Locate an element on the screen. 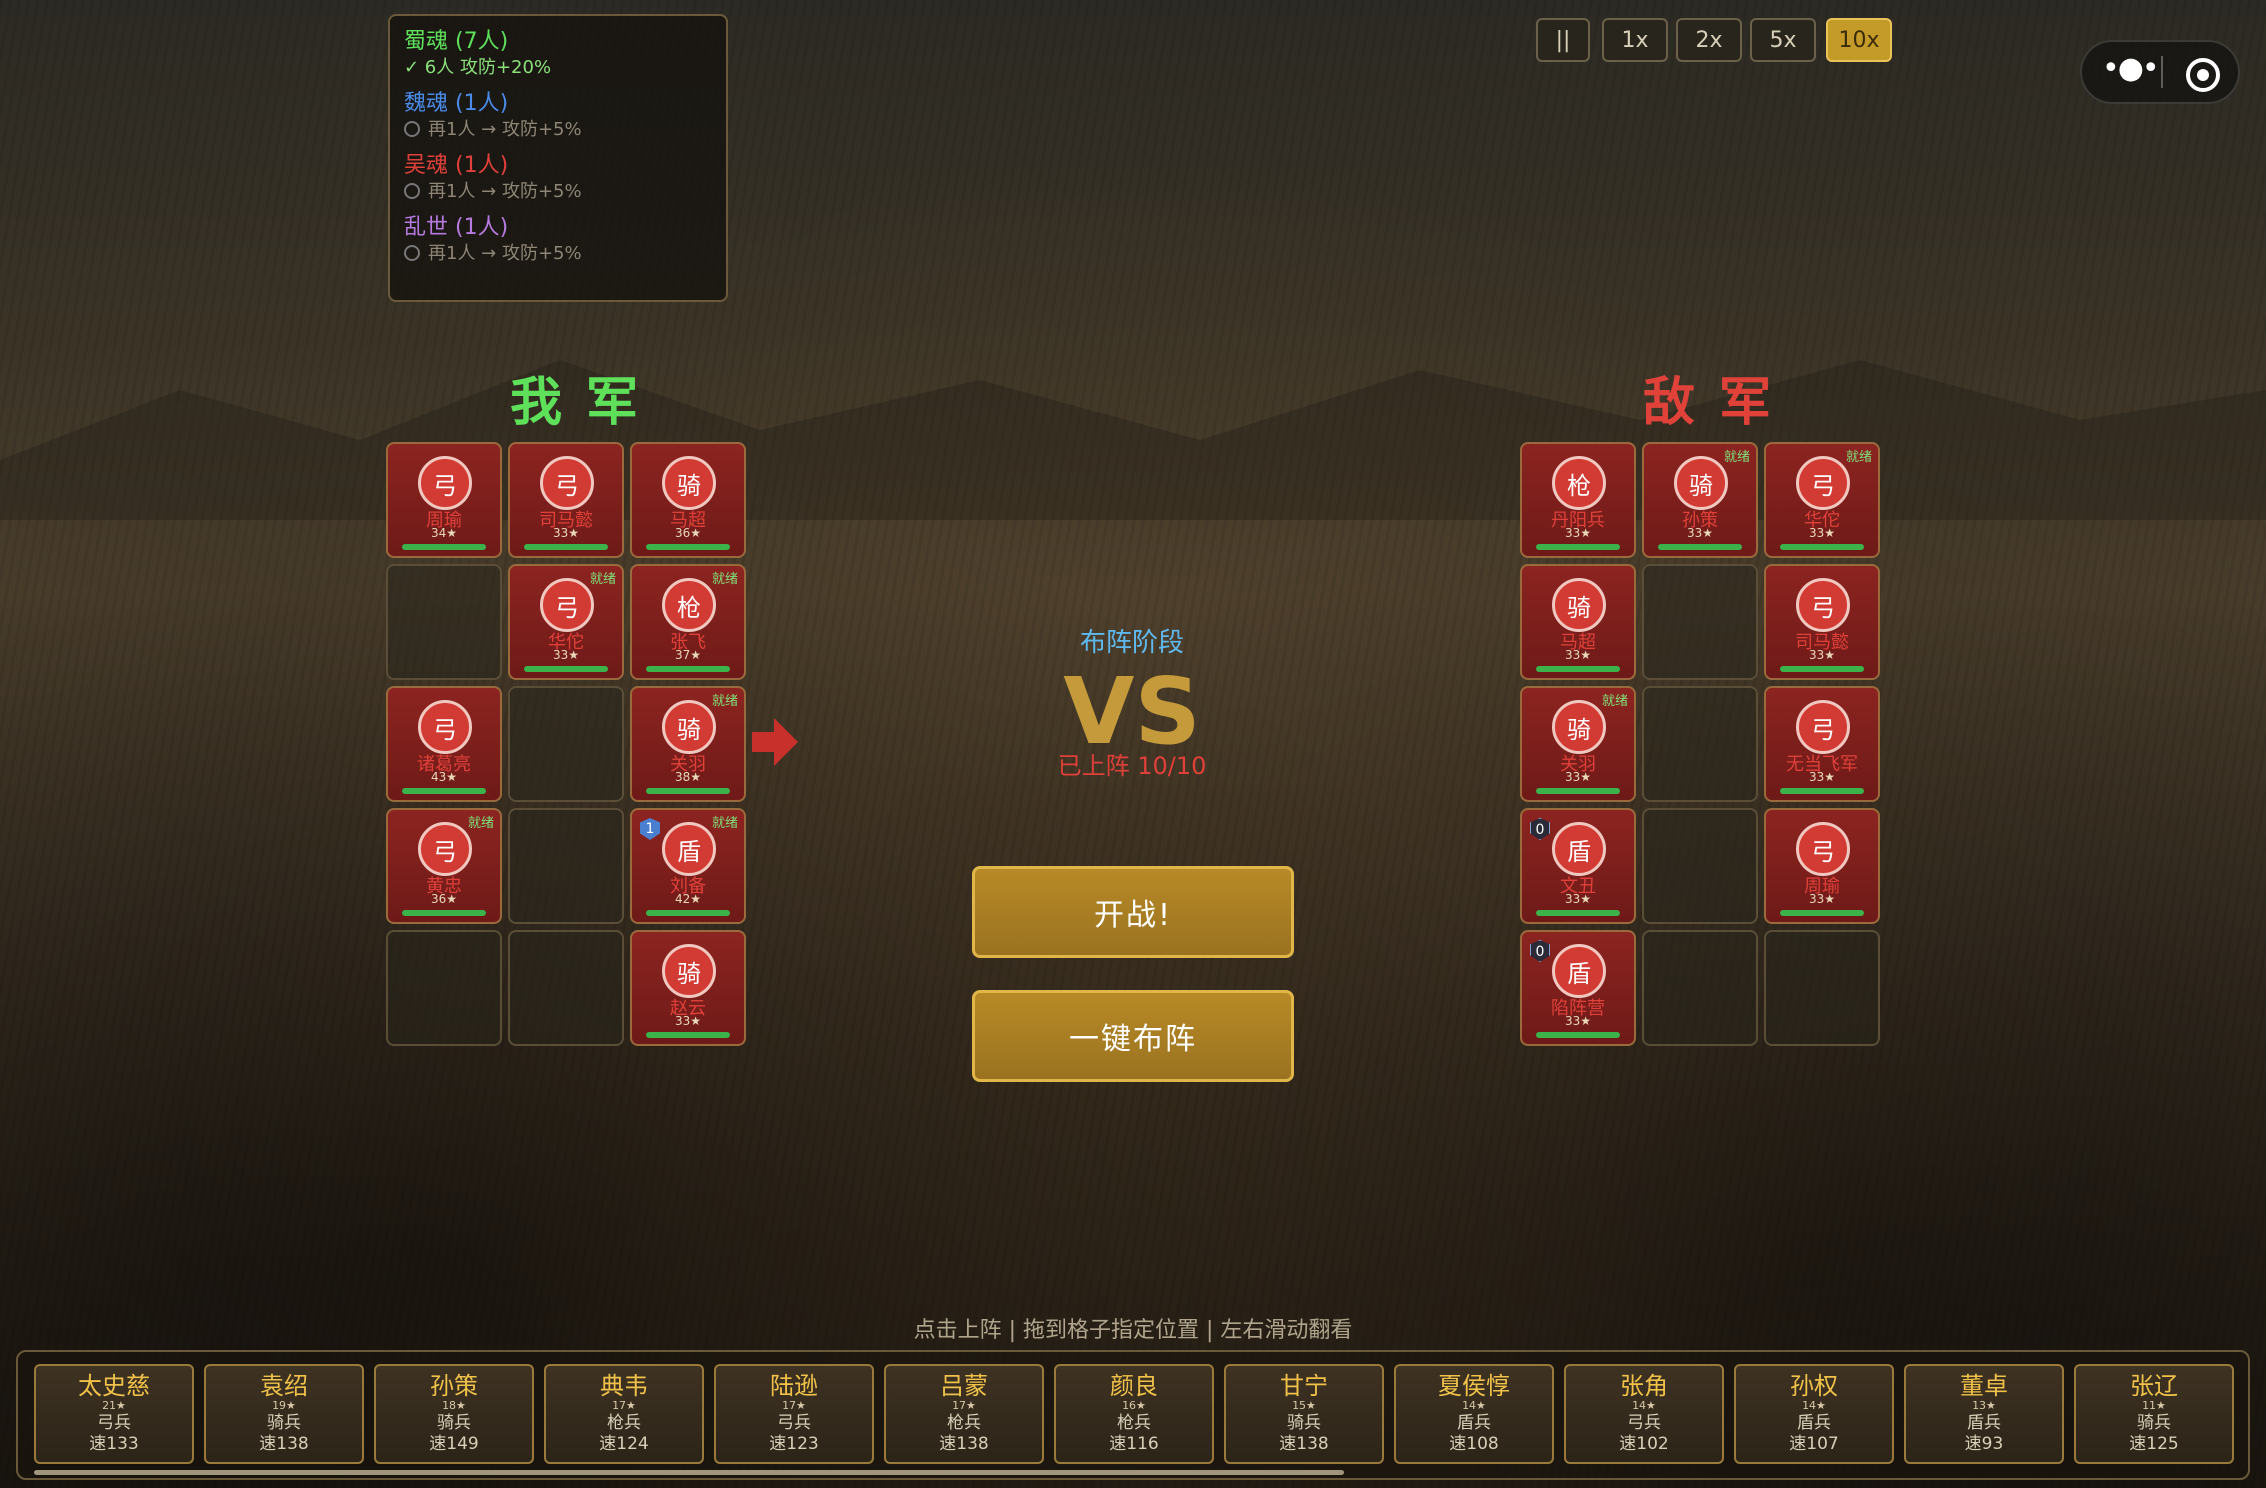  synergy-desc-text: 再1人 → 攻防+5% is located at coordinates (505, 191).